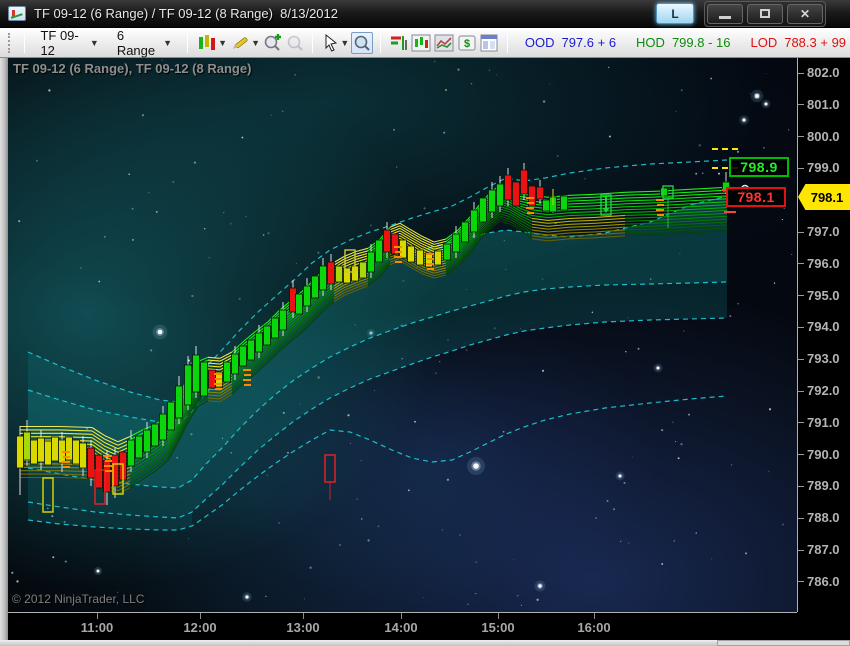  Describe the element at coordinates (10, 42) in the screenshot. I see `toolbar-grip` at that location.